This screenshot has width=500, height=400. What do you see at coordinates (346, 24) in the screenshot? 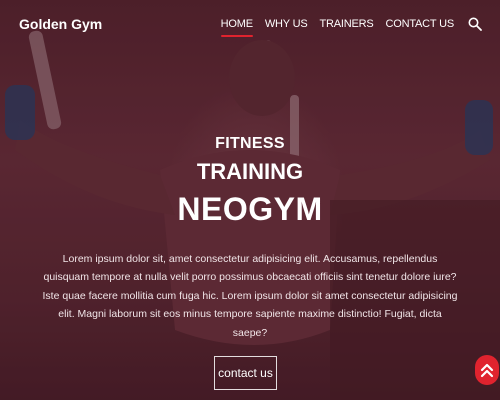
I see `nav-item-trainers: TRAINERS` at bounding box center [346, 24].